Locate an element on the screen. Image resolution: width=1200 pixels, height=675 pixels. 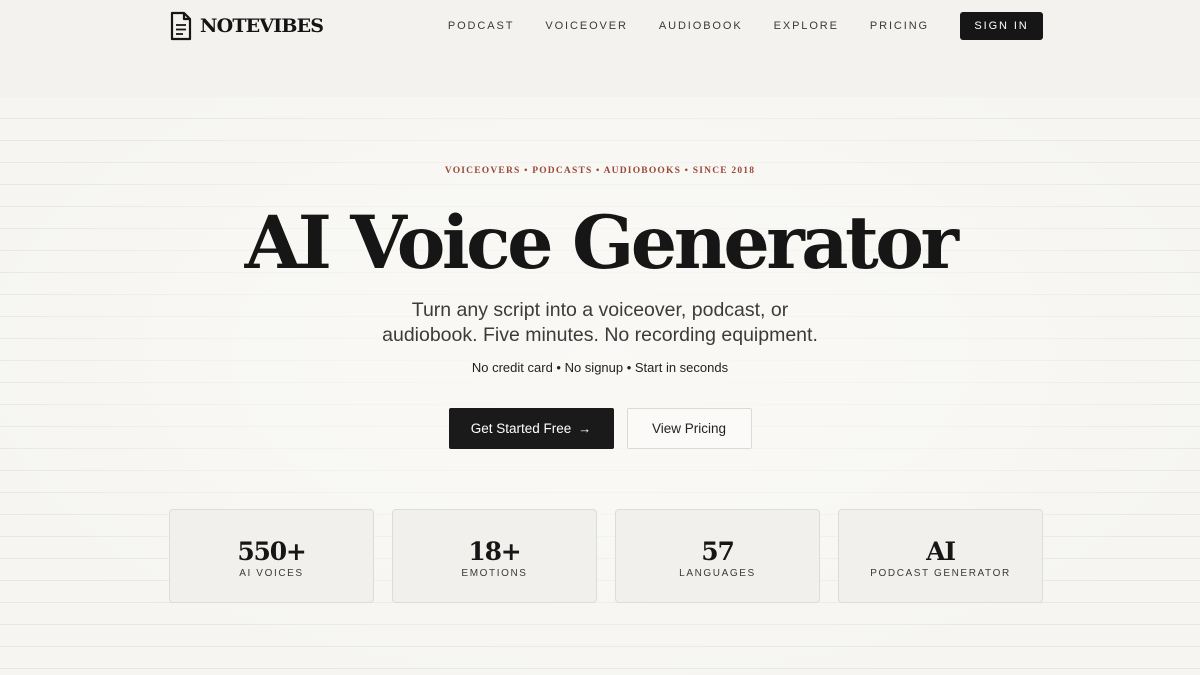
stat-card-podcast: AI PODCAST GENERATOR is located at coordinates (940, 556).